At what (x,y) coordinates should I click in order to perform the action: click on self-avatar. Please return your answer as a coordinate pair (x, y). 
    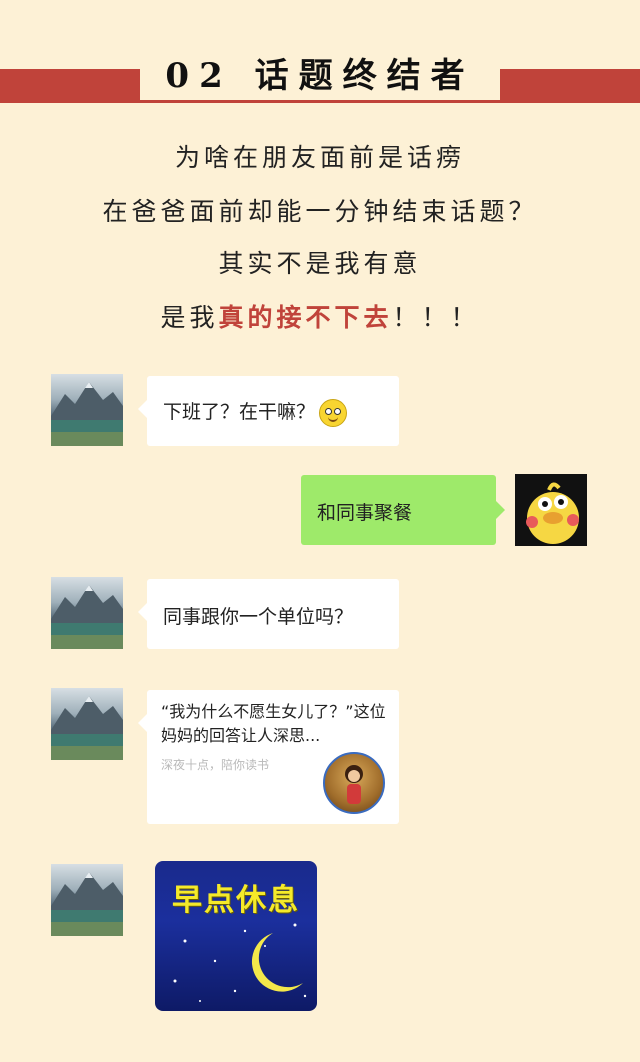
    Looking at the image, I should click on (551, 510).